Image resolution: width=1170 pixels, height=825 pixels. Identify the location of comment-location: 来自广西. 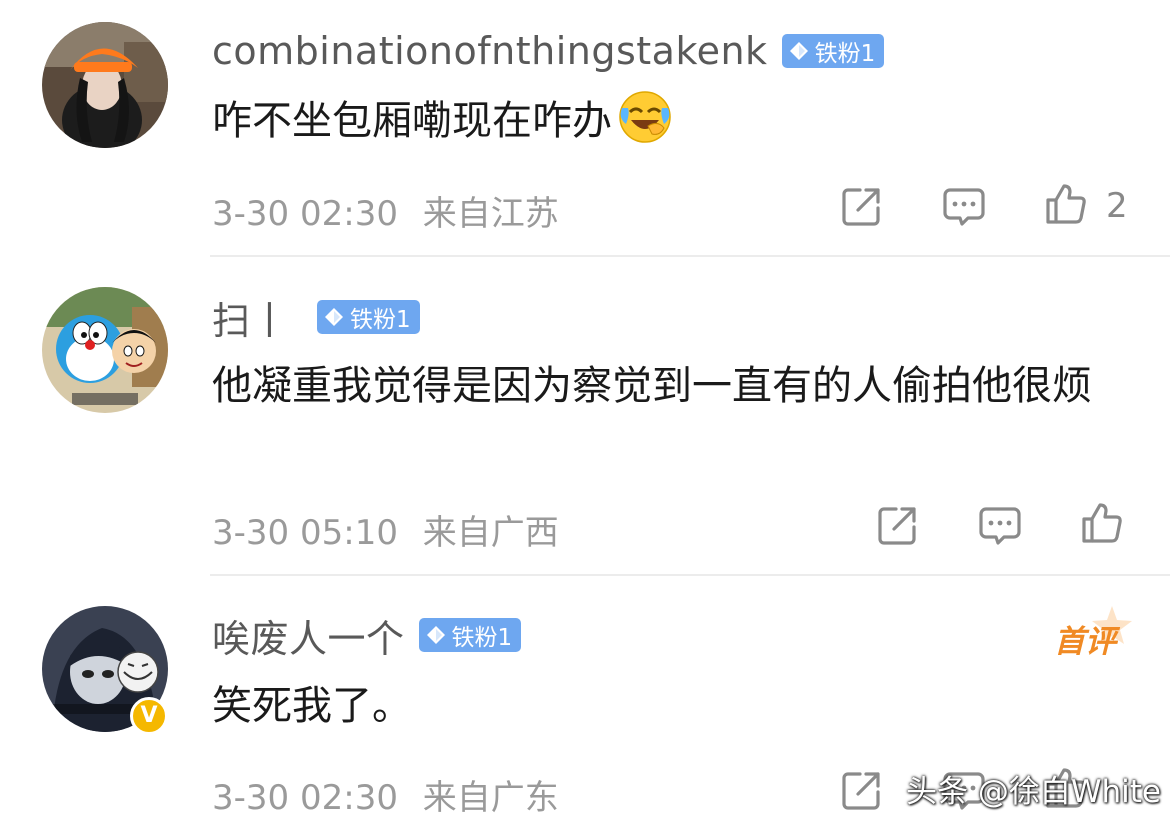
(490, 533).